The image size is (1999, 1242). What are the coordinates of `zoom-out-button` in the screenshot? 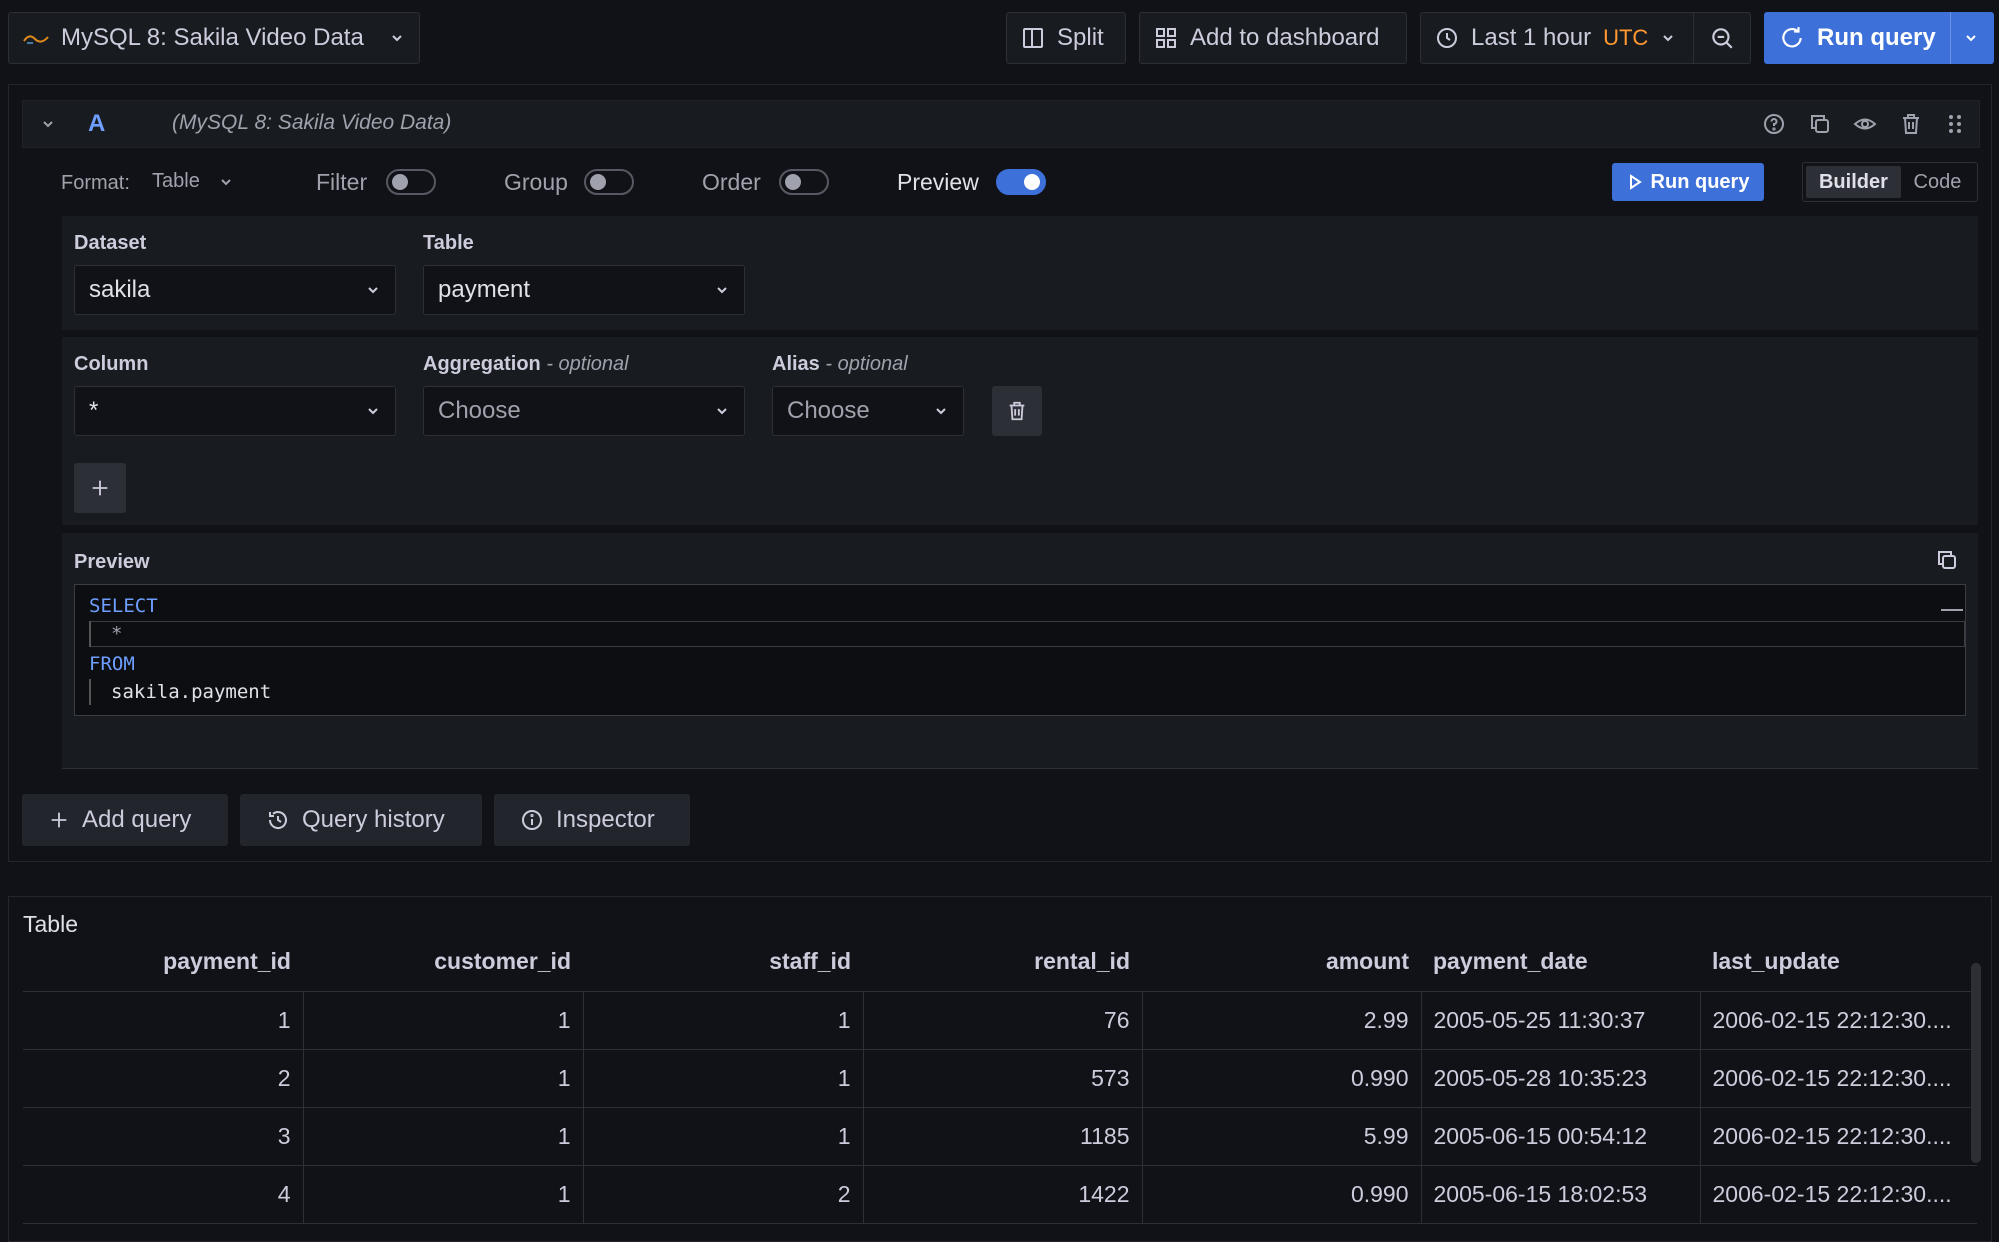 It's located at (1722, 38).